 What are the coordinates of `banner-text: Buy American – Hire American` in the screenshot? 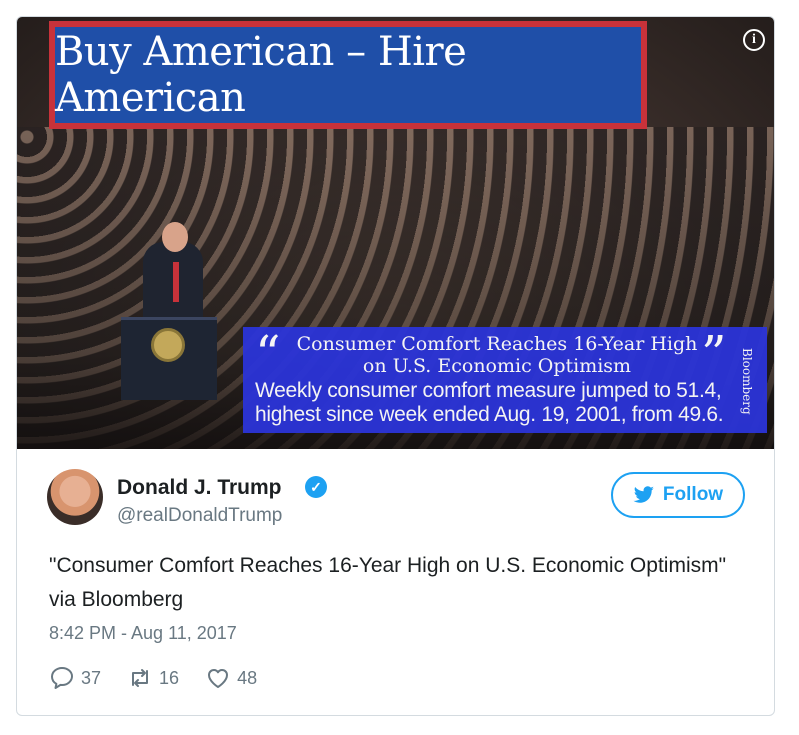 It's located at (261, 75).